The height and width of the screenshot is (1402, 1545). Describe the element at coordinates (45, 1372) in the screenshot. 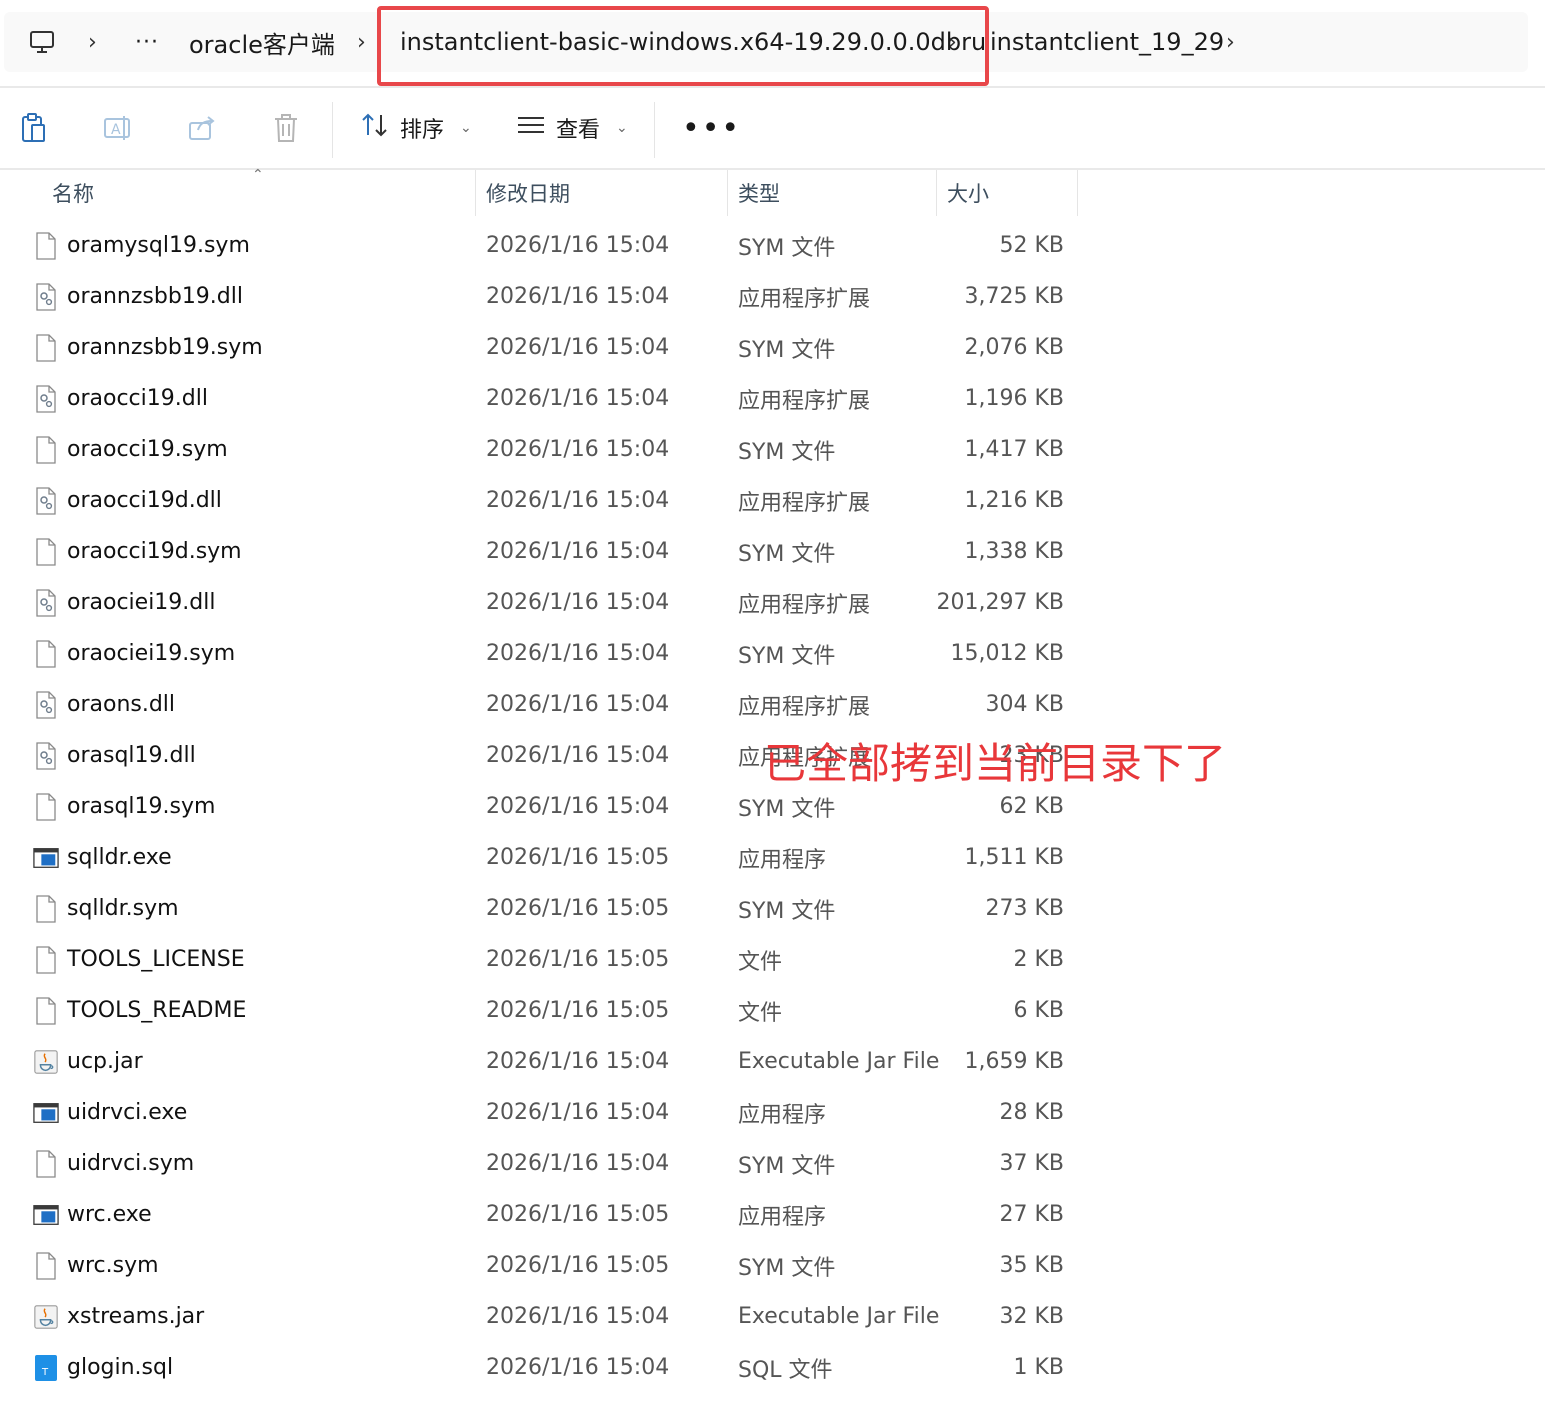

I see `svg-text: T` at that location.